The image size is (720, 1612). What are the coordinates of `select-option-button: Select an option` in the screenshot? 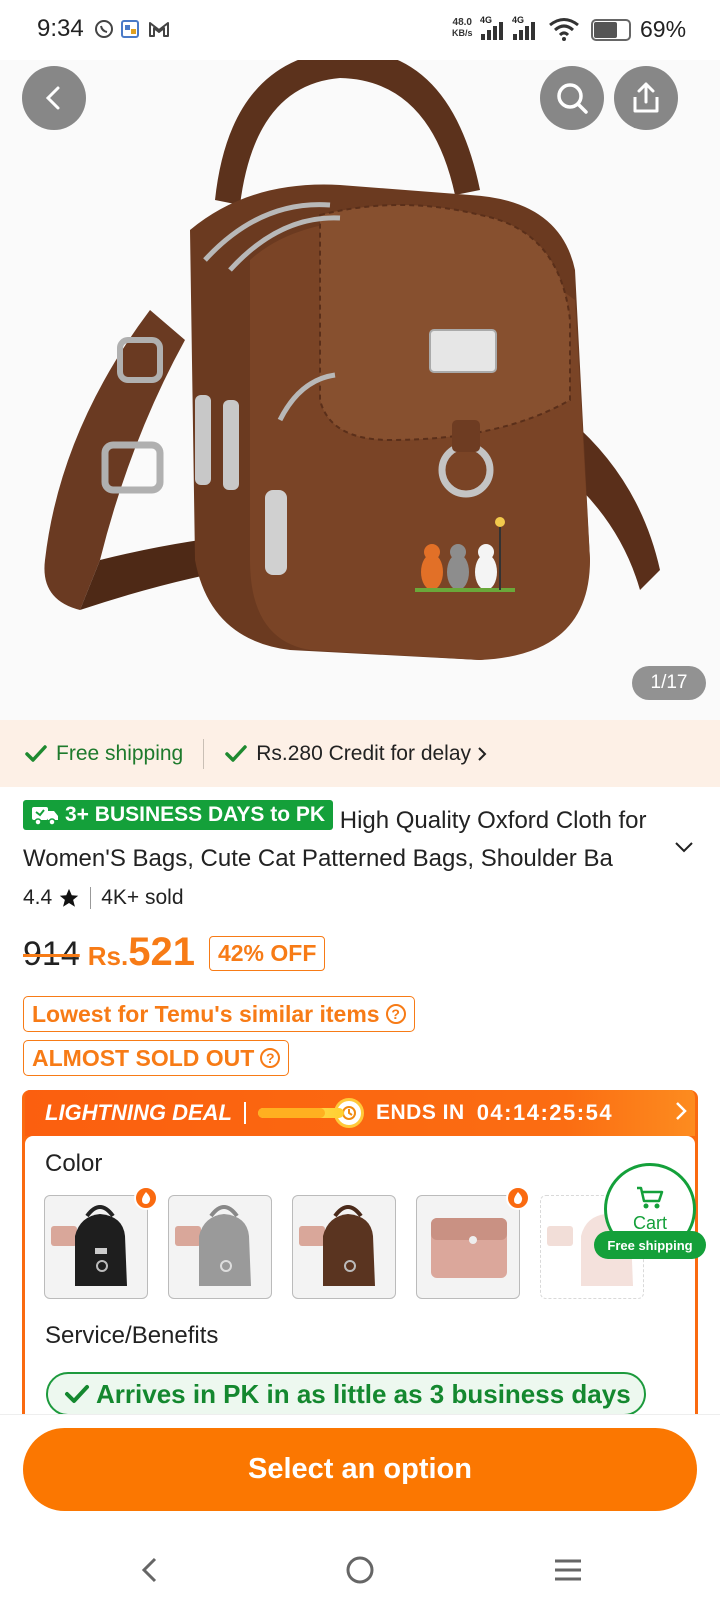 It's located at (360, 1469).